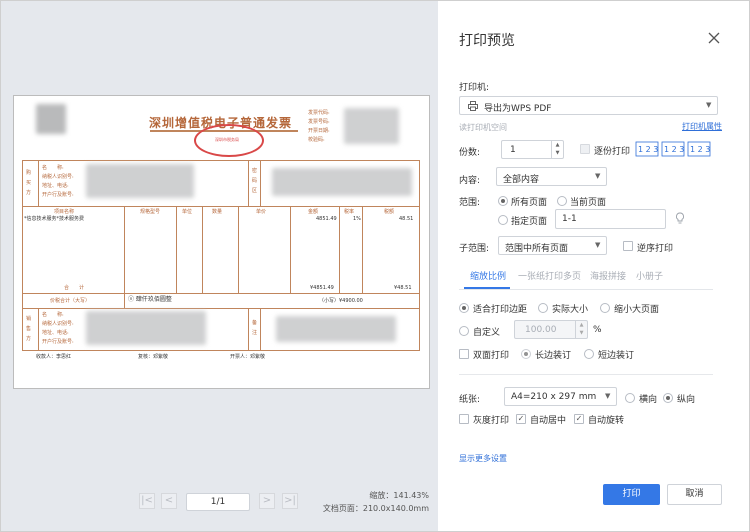 This screenshot has height=532, width=750. I want to click on range-label: 范围:, so click(470, 203).